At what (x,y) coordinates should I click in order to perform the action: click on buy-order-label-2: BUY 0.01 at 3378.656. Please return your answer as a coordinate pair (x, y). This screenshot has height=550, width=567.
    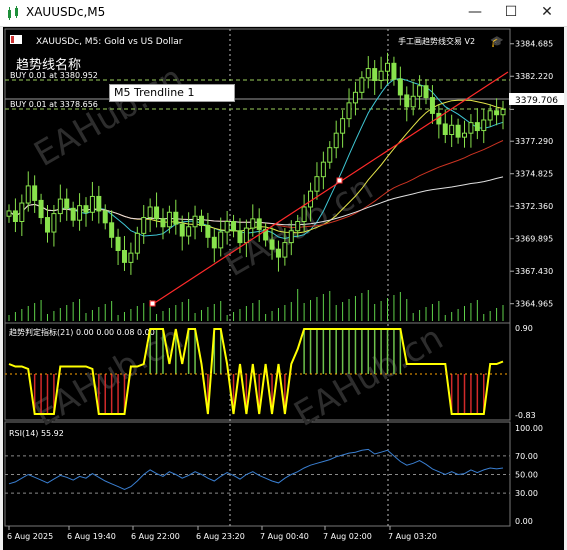
    Looking at the image, I should click on (54, 104).